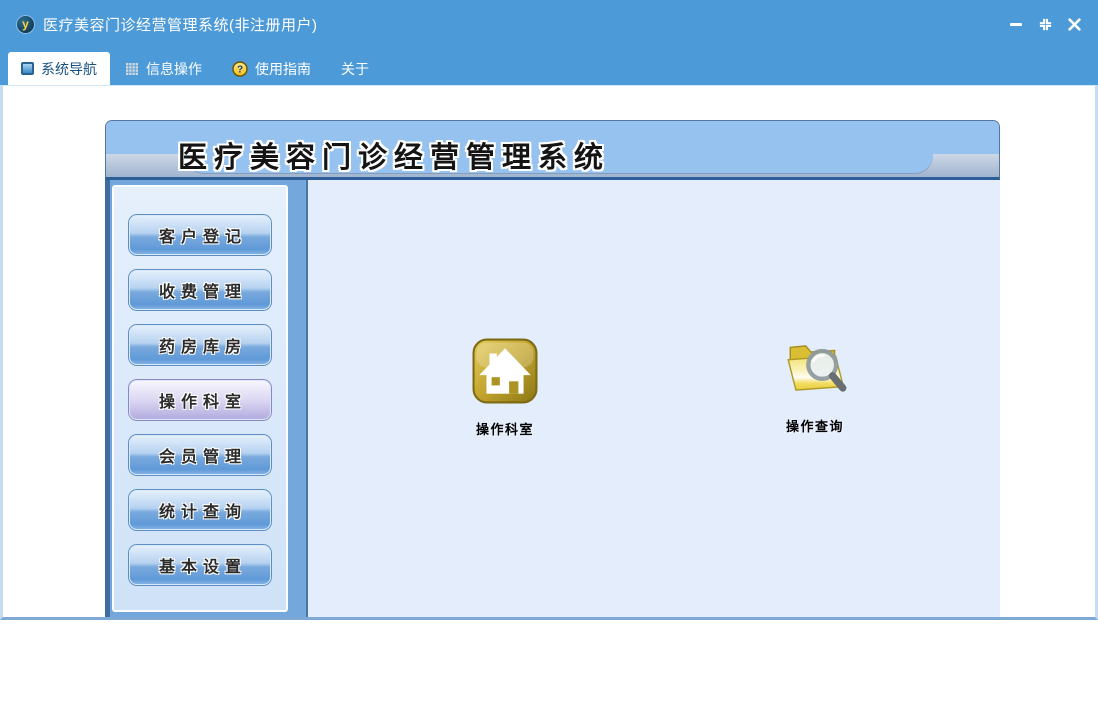 This screenshot has height=728, width=1098. Describe the element at coordinates (504, 429) in the screenshot. I see `shortcut-label: 操作科室` at that location.